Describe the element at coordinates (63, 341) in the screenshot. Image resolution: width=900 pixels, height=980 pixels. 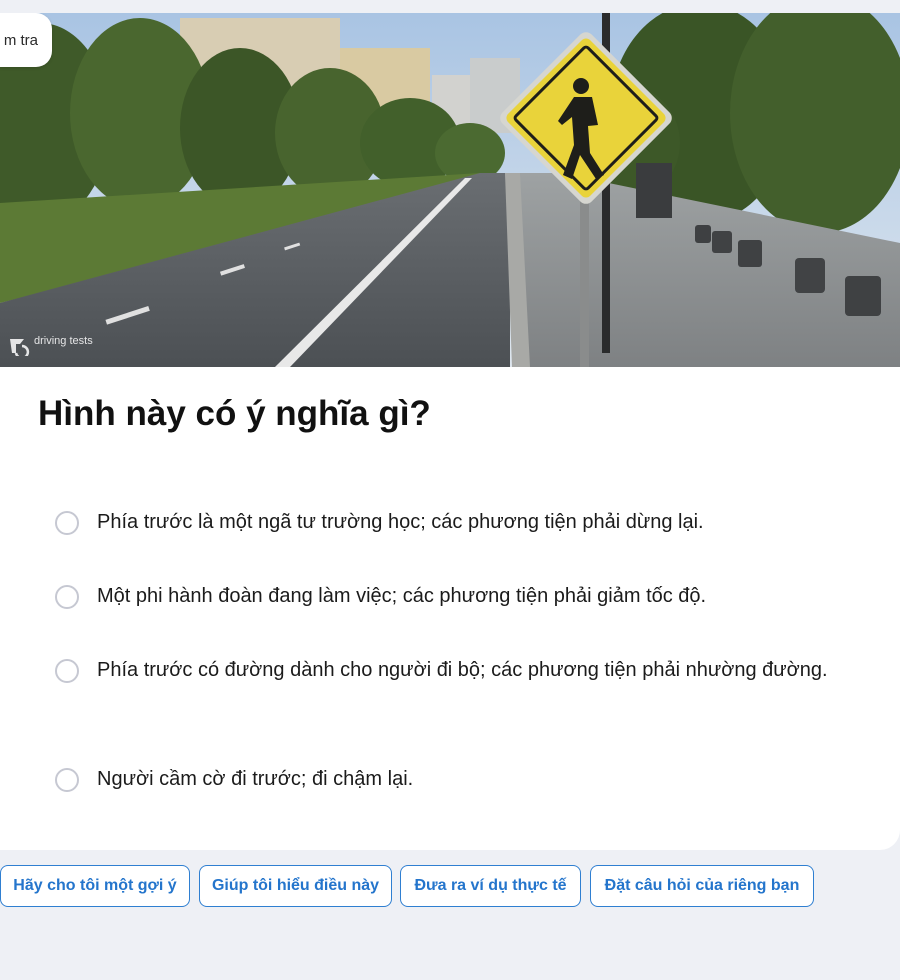
I see `watermark-text: driving tests` at that location.